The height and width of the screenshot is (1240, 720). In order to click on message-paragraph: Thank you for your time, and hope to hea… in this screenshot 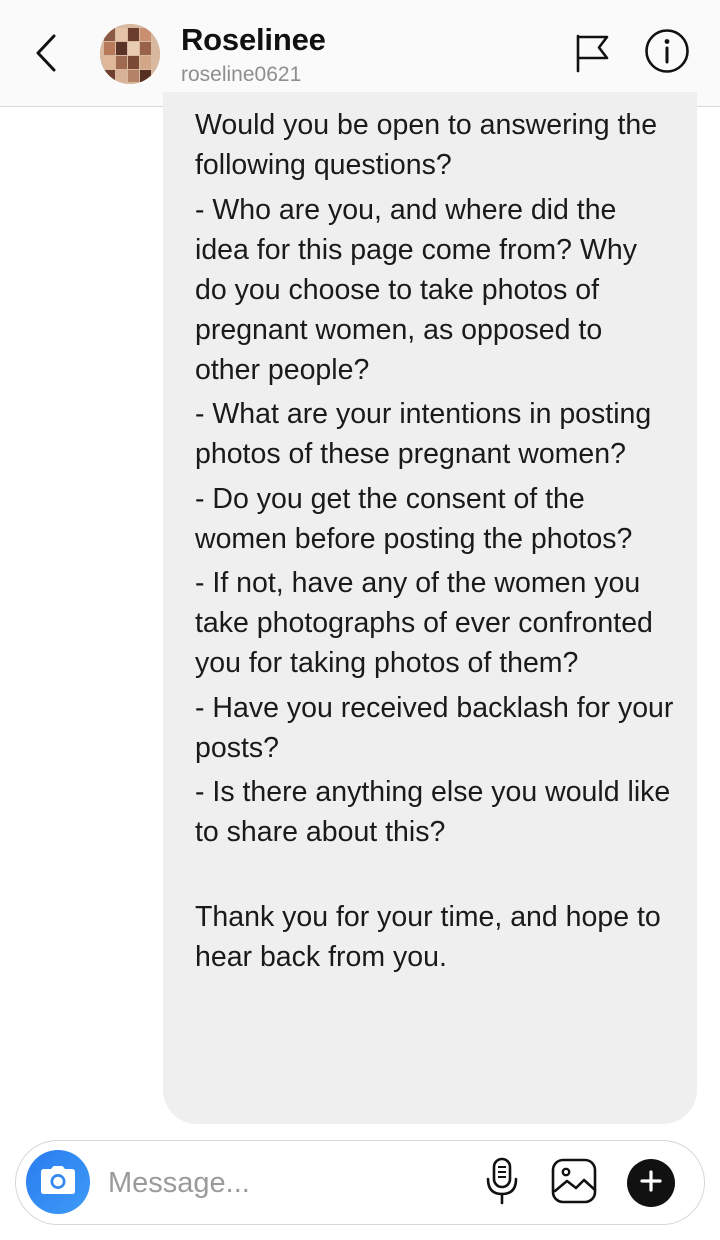, I will do `click(428, 936)`.